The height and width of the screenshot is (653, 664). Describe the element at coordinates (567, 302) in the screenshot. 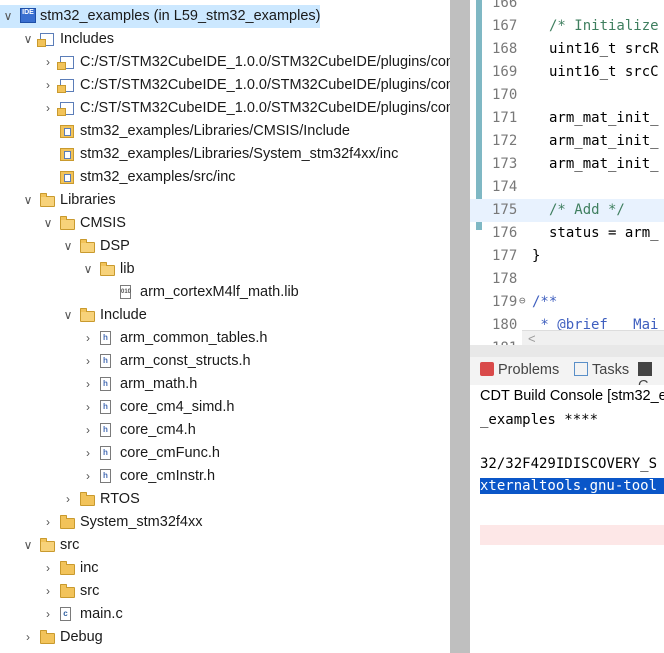

I see `code-line: 179 ⊖ /**` at that location.